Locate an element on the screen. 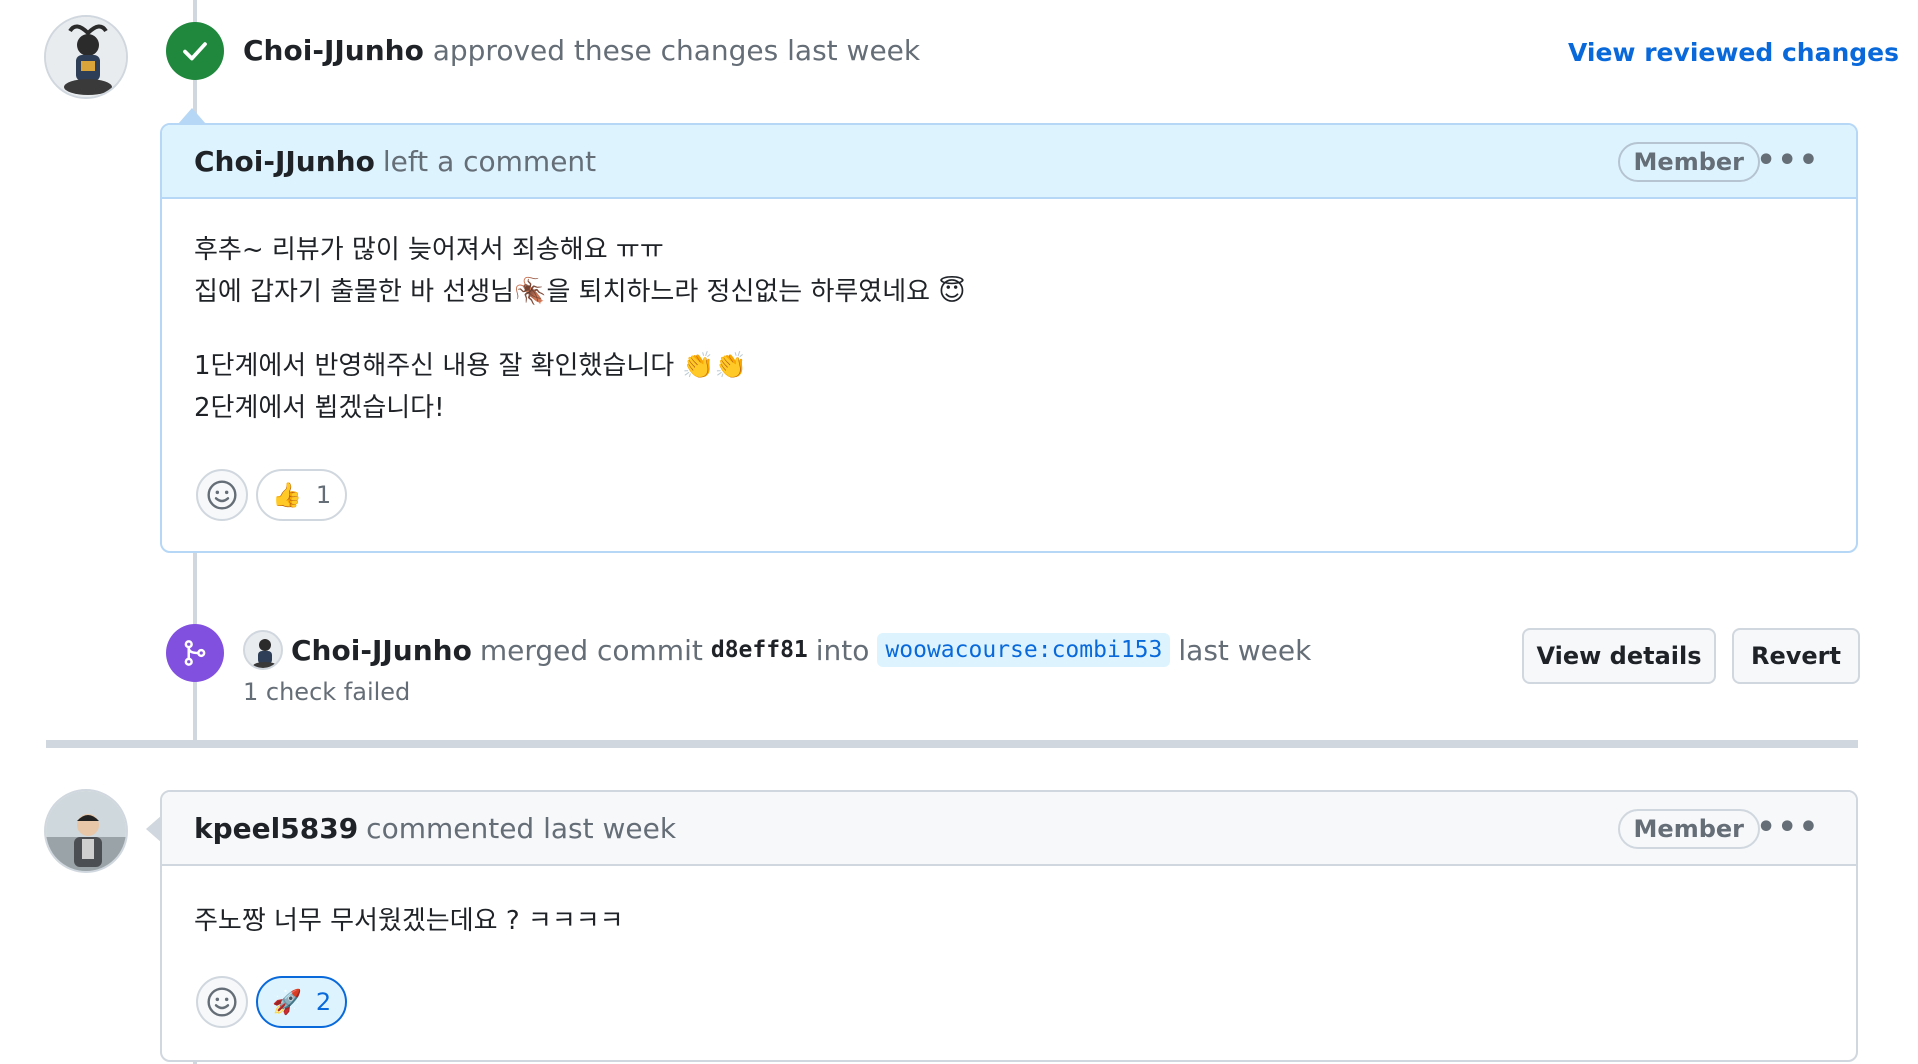 The width and height of the screenshot is (1918, 1064). small-avatar-image is located at coordinates (265, 653).